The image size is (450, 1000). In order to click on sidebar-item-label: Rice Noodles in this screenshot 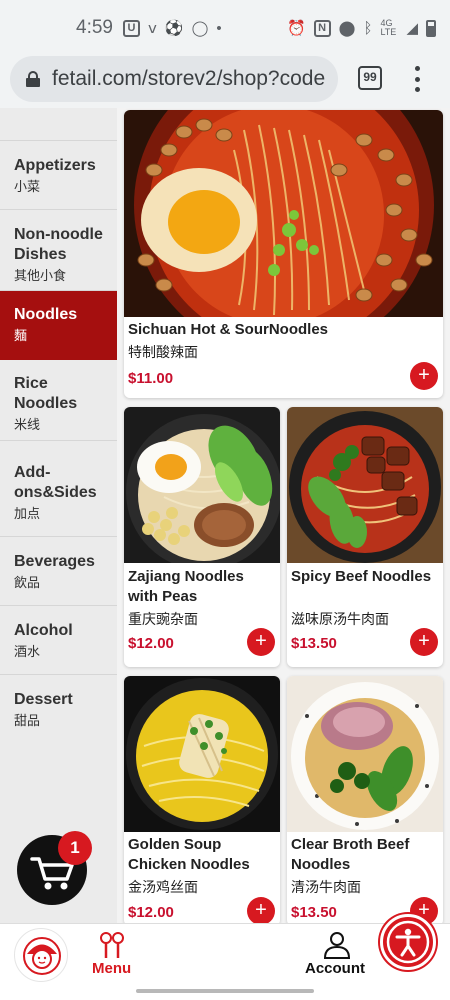, I will do `click(46, 393)`.